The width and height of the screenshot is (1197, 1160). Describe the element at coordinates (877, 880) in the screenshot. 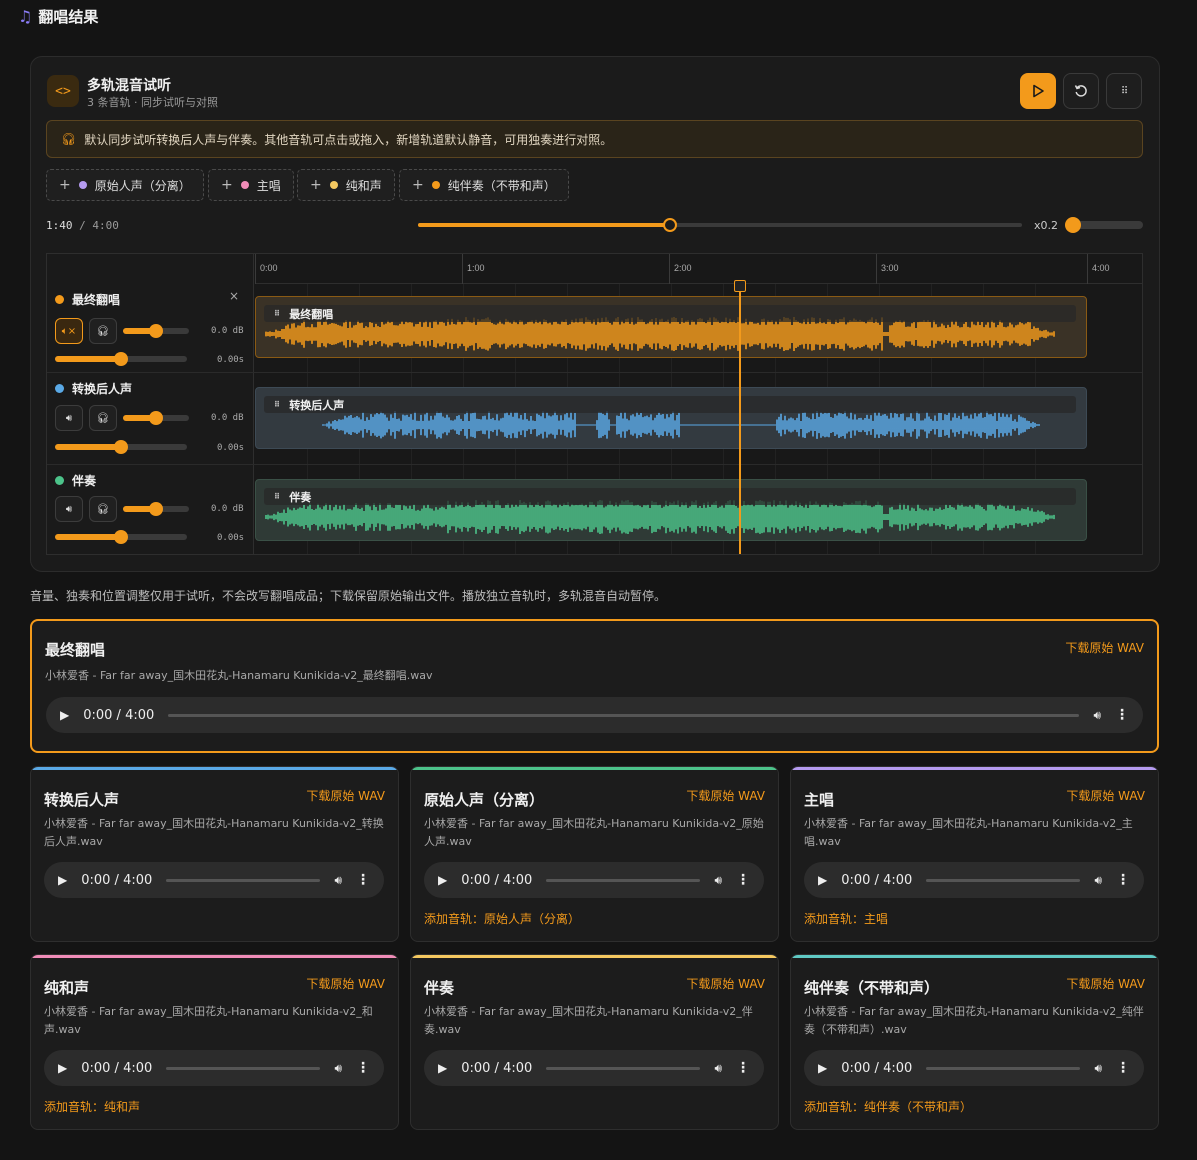

I see `player-time: 0:00 / 4:00` at that location.